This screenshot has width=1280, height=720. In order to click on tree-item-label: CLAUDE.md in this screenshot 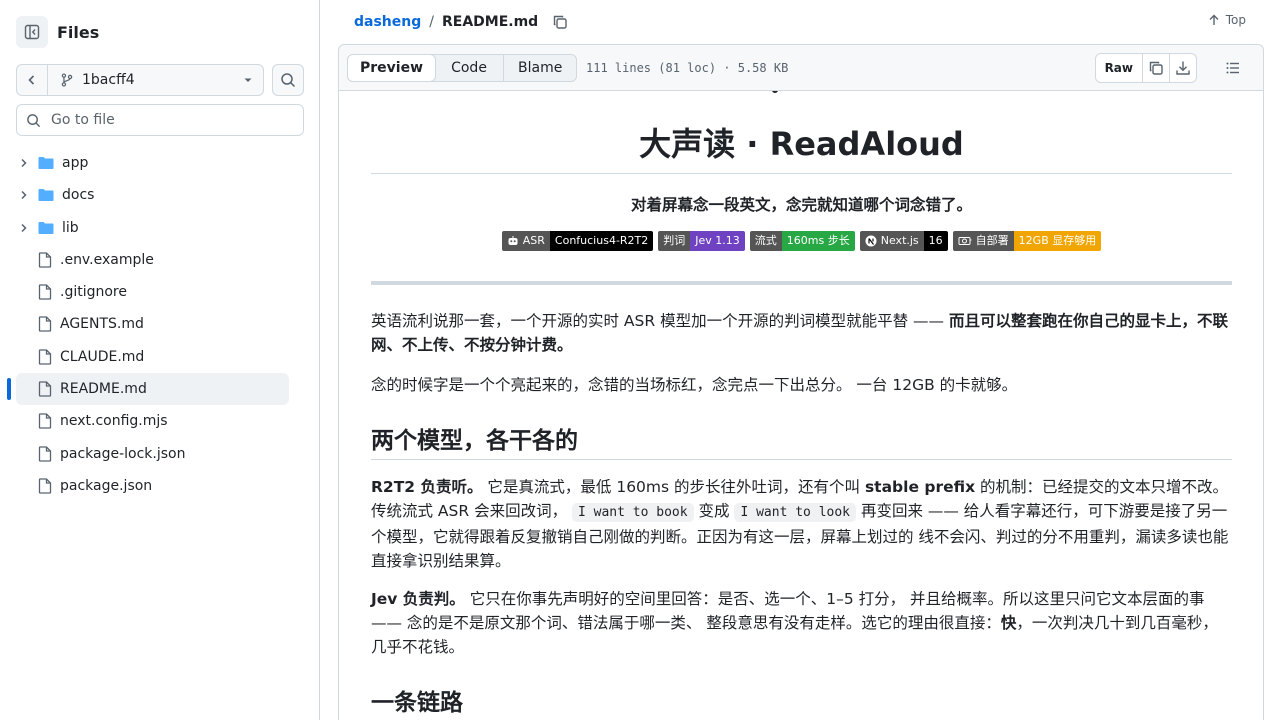, I will do `click(102, 356)`.